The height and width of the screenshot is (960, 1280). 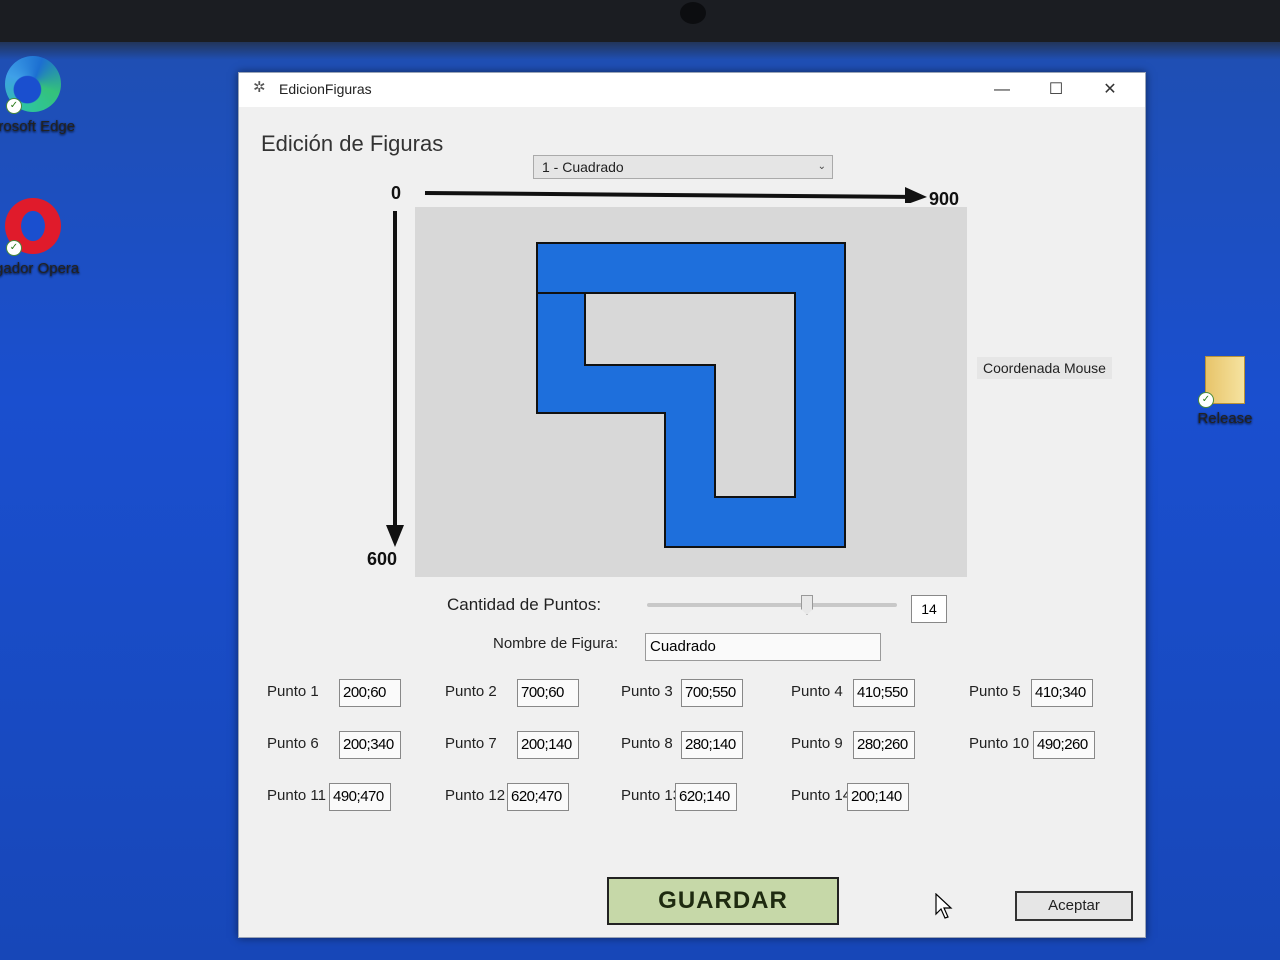 What do you see at coordinates (821, 166) in the screenshot?
I see `chevron-down-icon: ⌄` at bounding box center [821, 166].